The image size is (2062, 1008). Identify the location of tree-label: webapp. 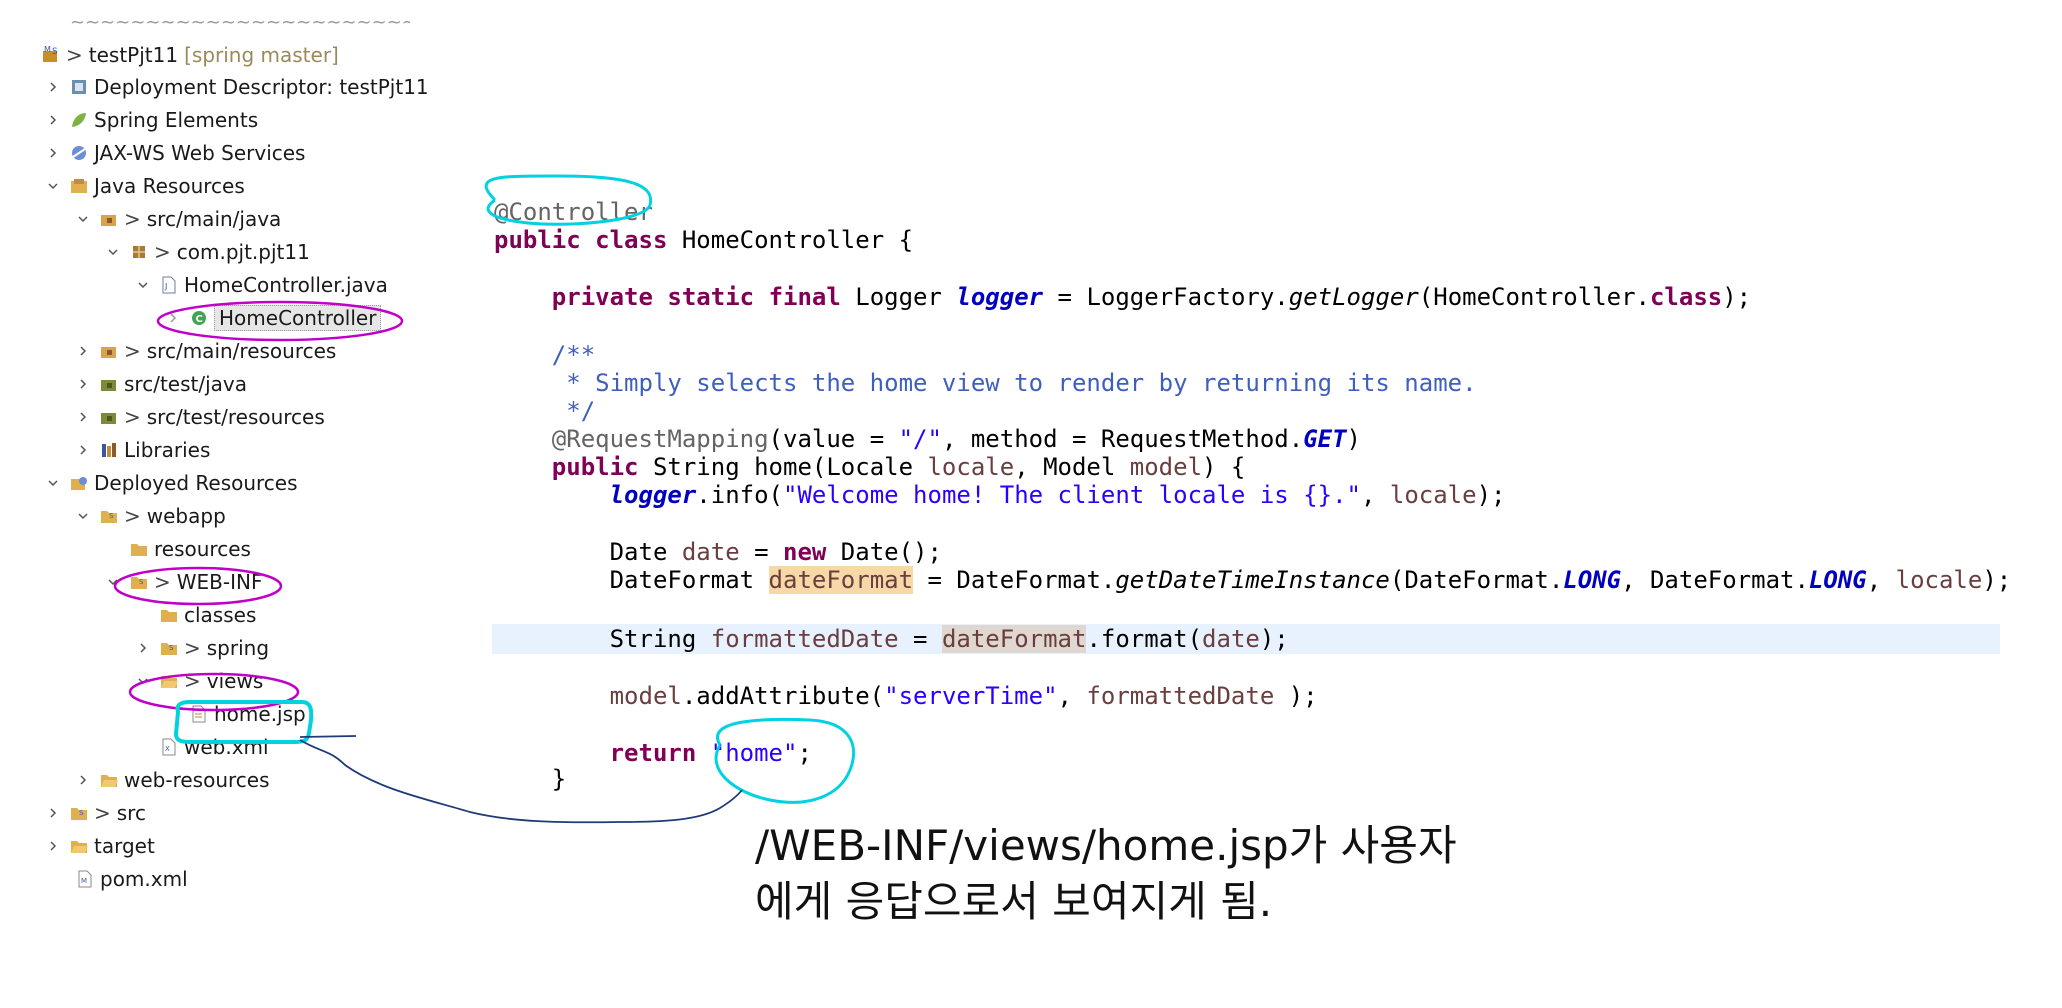
(186, 515).